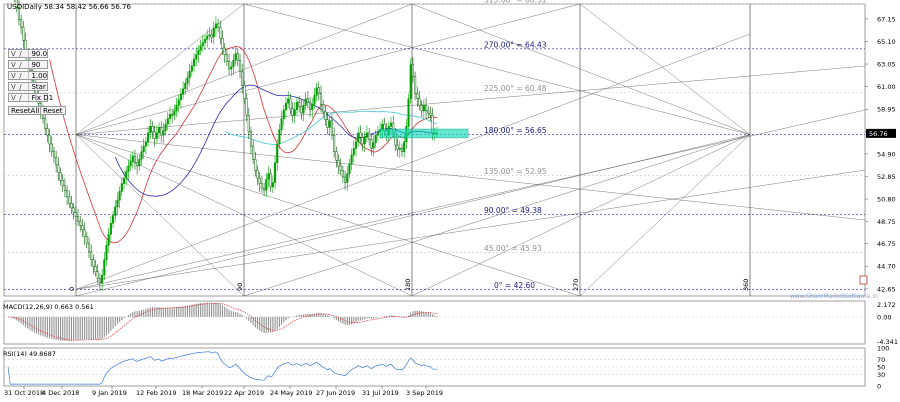 This screenshot has height=402, width=900. What do you see at coordinates (424, 133) in the screenshot?
I see `price-zone` at bounding box center [424, 133].